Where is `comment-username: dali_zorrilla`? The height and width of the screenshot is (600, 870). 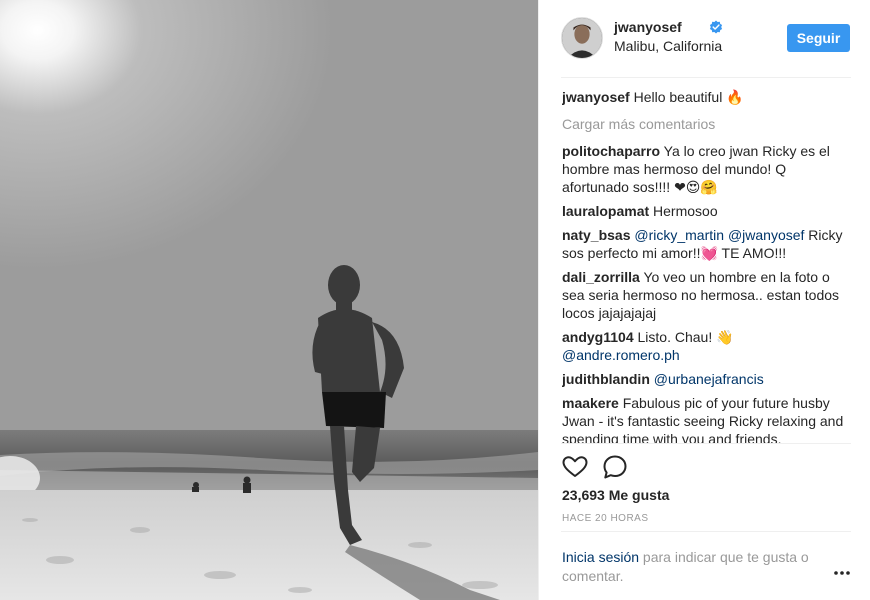
comment-username: dali_zorrilla is located at coordinates (601, 277).